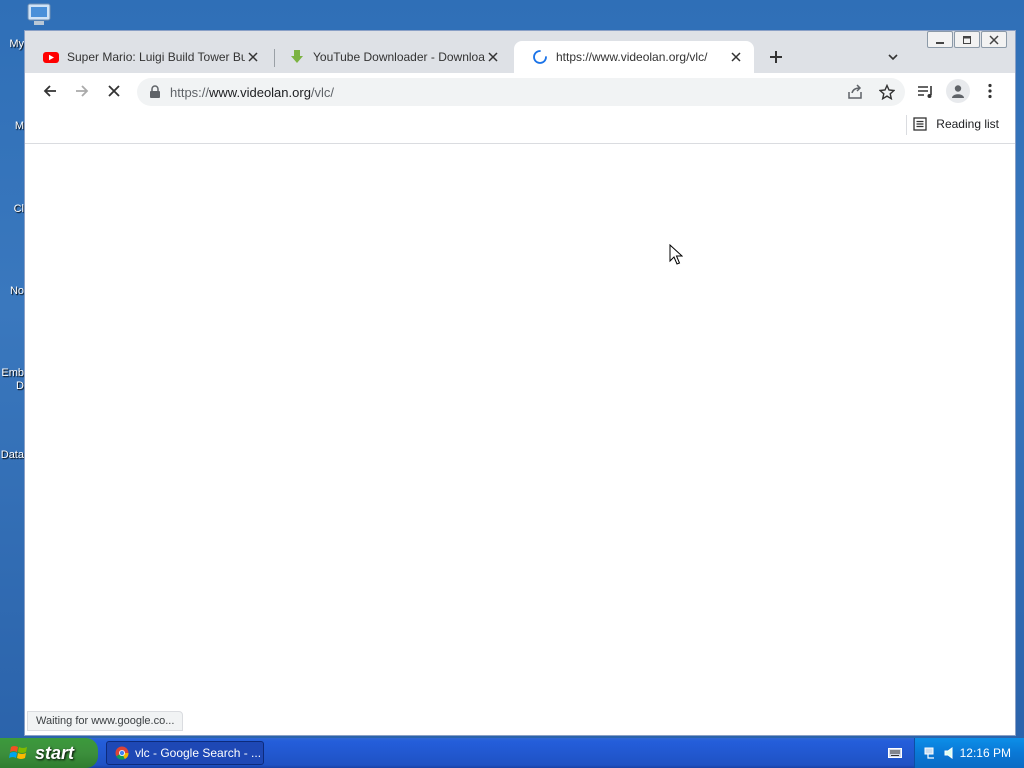  I want to click on reading-list-button: Reading list, so click(956, 124).